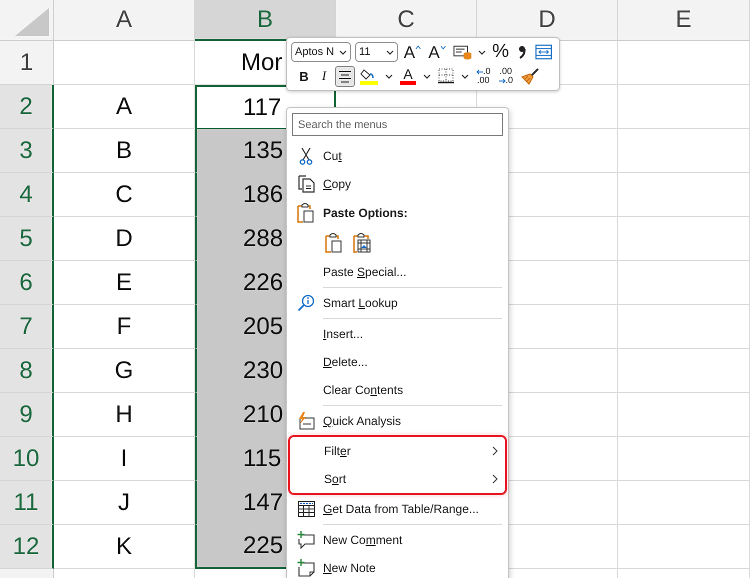 This screenshot has height=578, width=750. What do you see at coordinates (506, 76) in the screenshot?
I see `increase-decimal-button: .00 .0` at bounding box center [506, 76].